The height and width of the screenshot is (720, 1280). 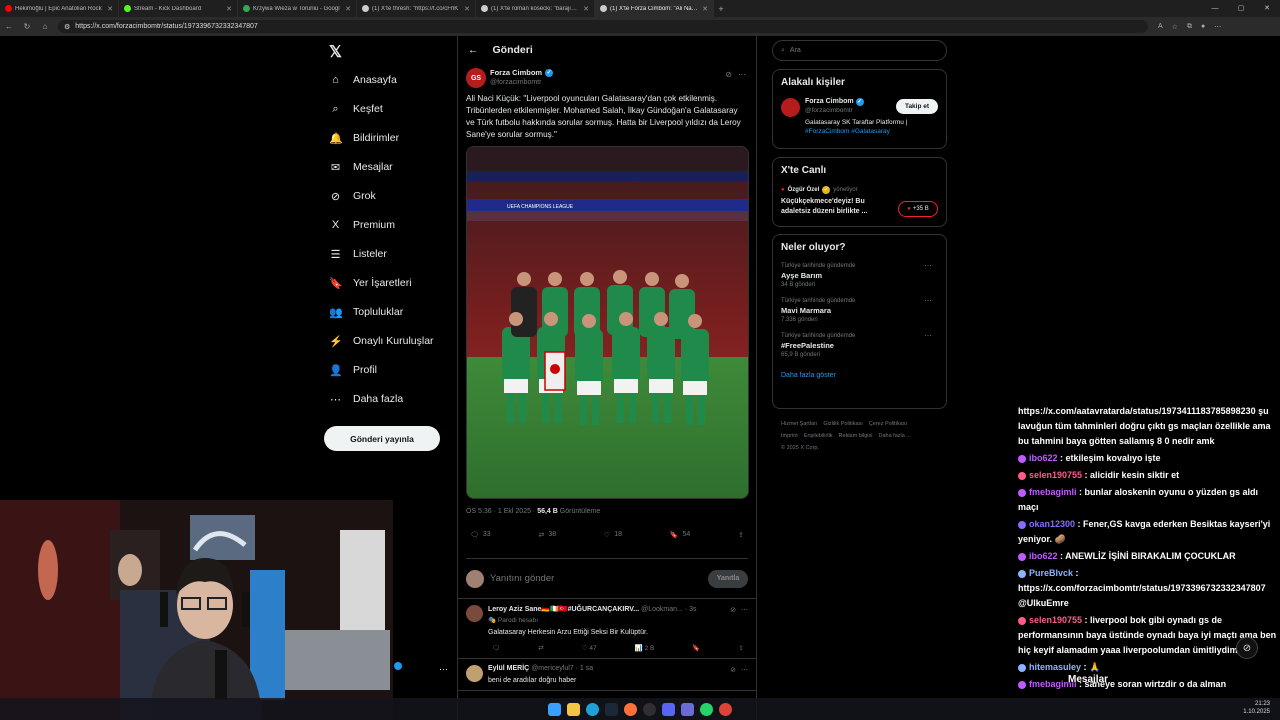 What do you see at coordinates (1055, 667) in the screenshot?
I see `chat-username: hitemasuley` at bounding box center [1055, 667].